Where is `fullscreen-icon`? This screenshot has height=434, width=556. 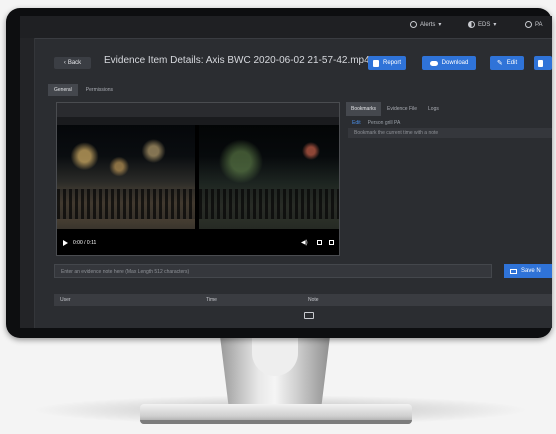 fullscreen-icon is located at coordinates (331, 242).